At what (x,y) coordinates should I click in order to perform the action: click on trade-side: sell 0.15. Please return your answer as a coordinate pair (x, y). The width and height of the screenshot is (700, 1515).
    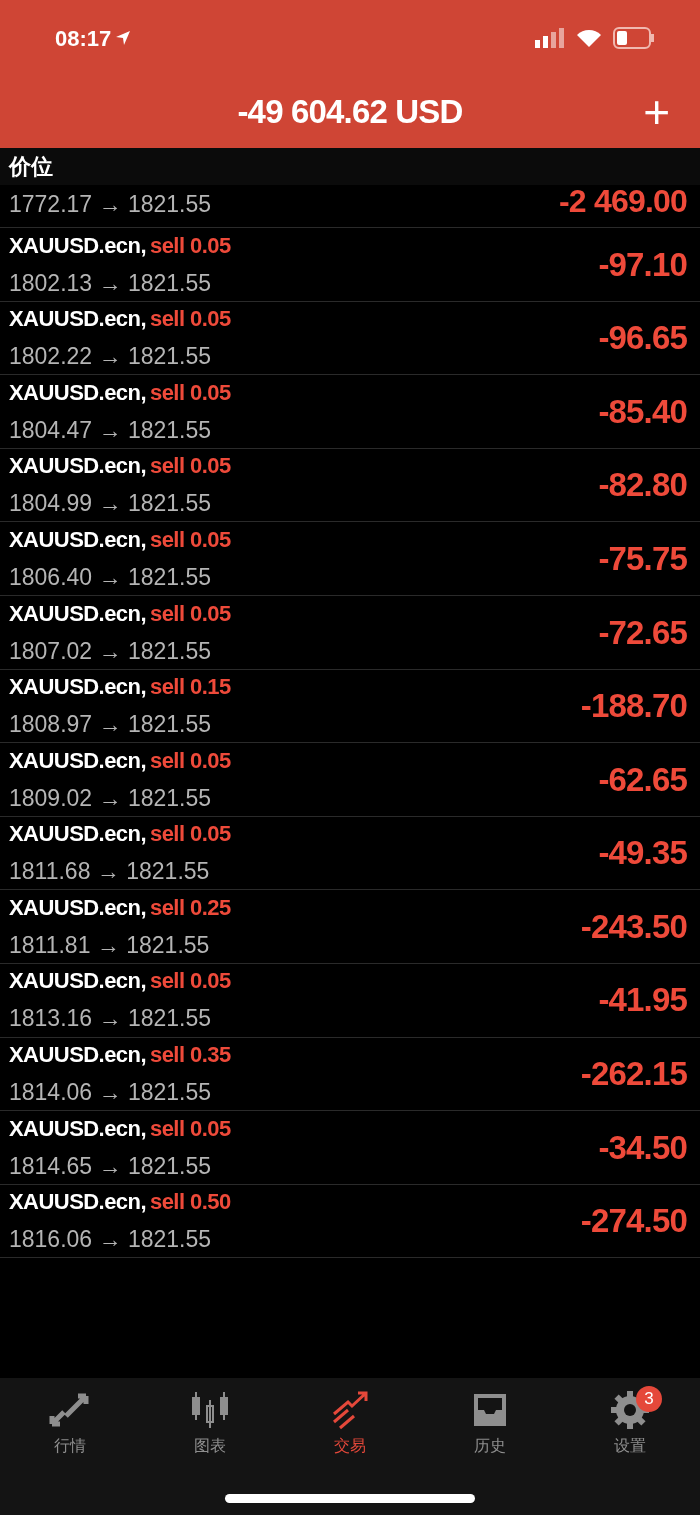
    Looking at the image, I should click on (190, 687).